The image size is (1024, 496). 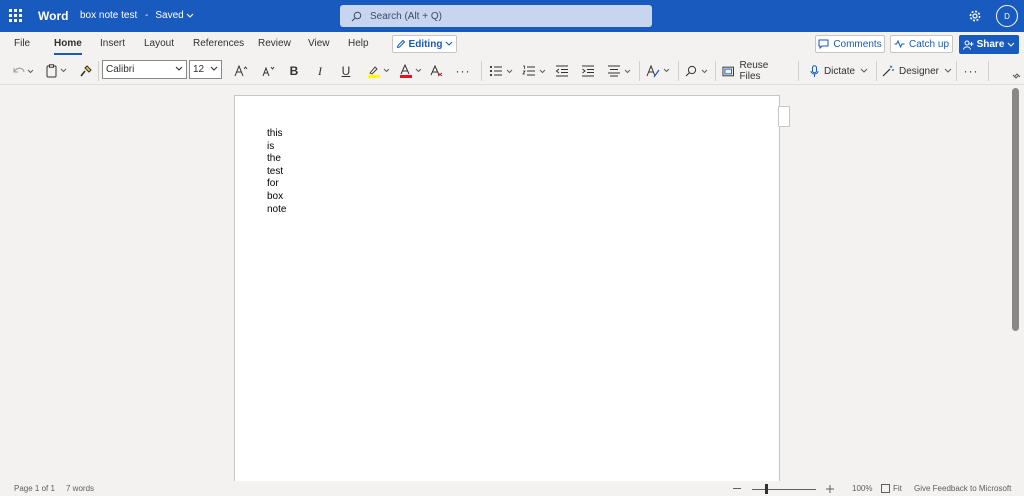 I want to click on tab-home: Home, so click(x=68, y=46).